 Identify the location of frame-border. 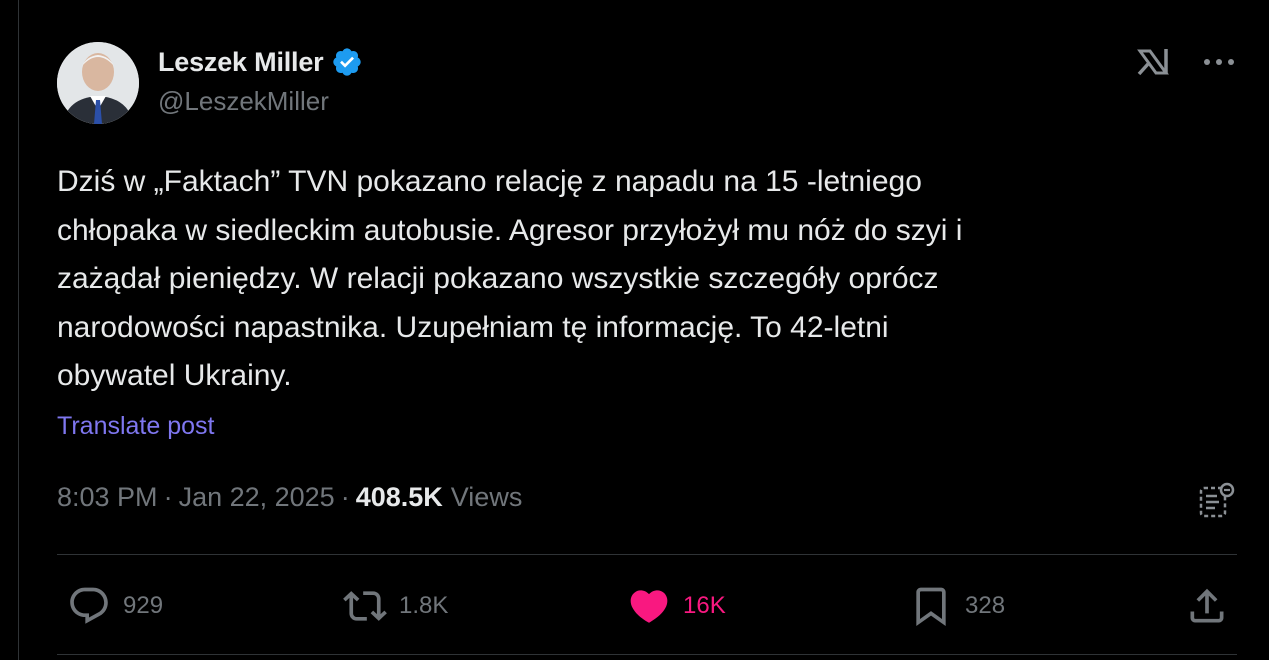
(18, 330).